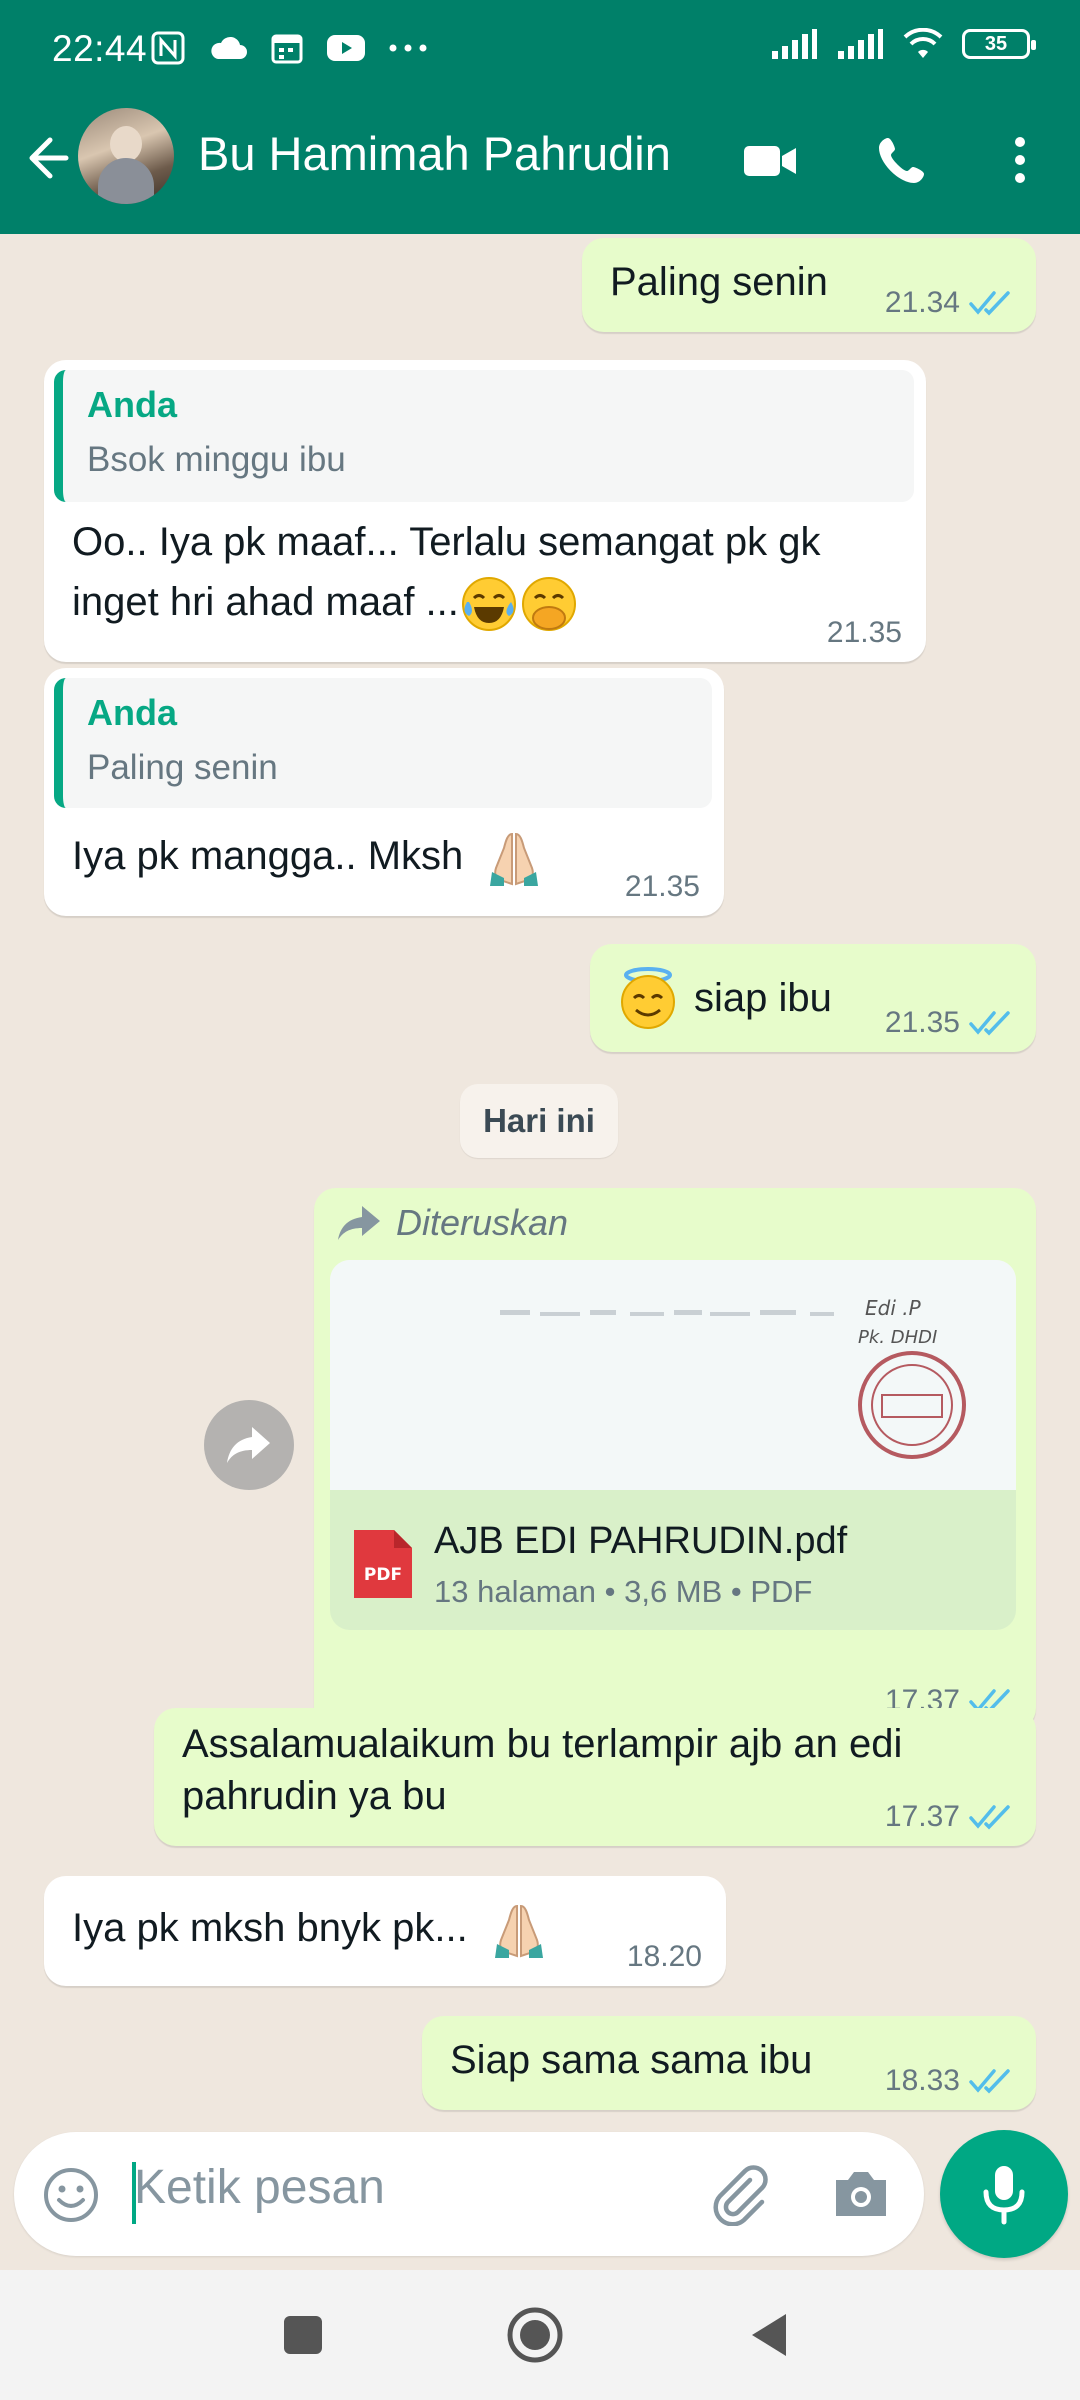  I want to click on more-notifications-icon, so click(408, 48).